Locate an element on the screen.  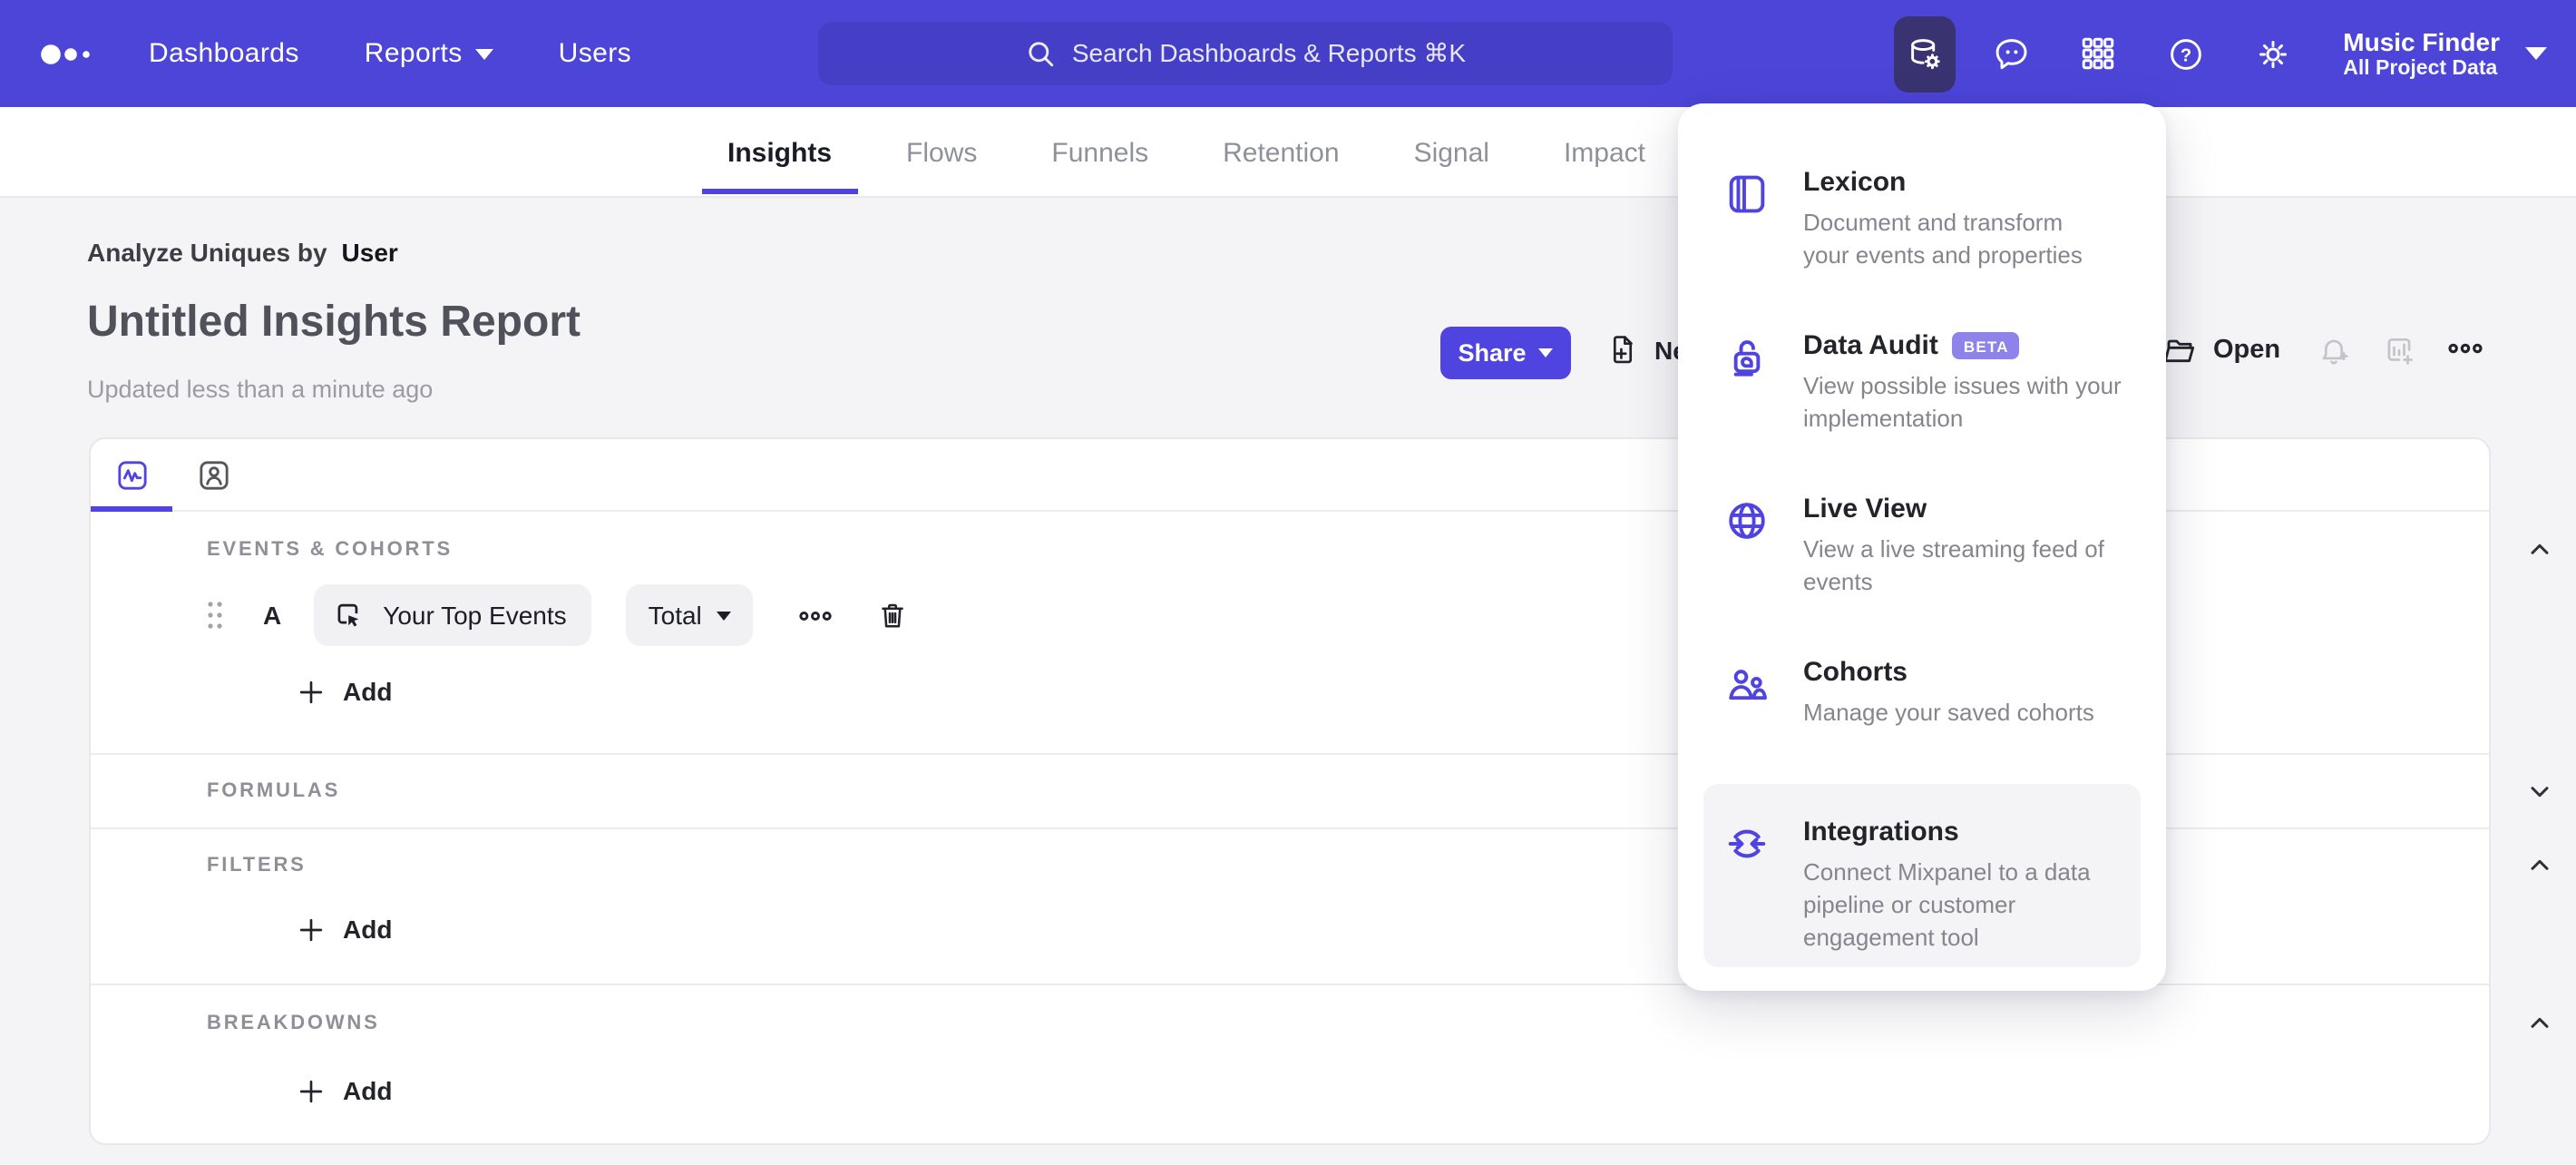
nav-item-users: Users is located at coordinates (595, 53).